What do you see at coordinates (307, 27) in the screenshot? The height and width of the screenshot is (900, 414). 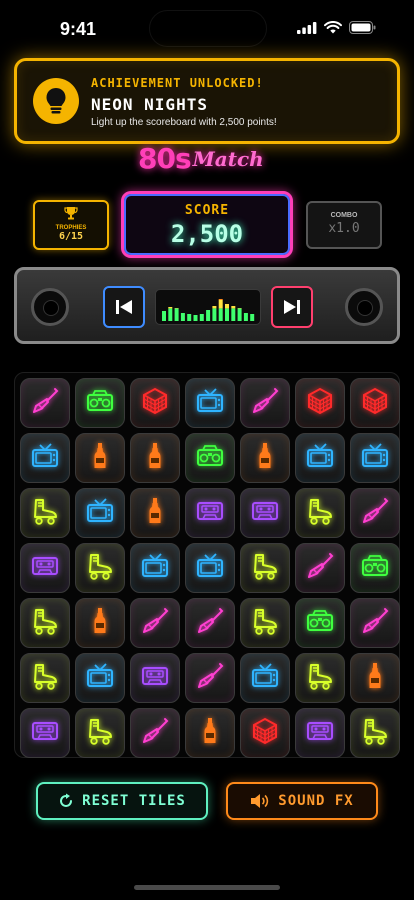 I see `signal-icon` at bounding box center [307, 27].